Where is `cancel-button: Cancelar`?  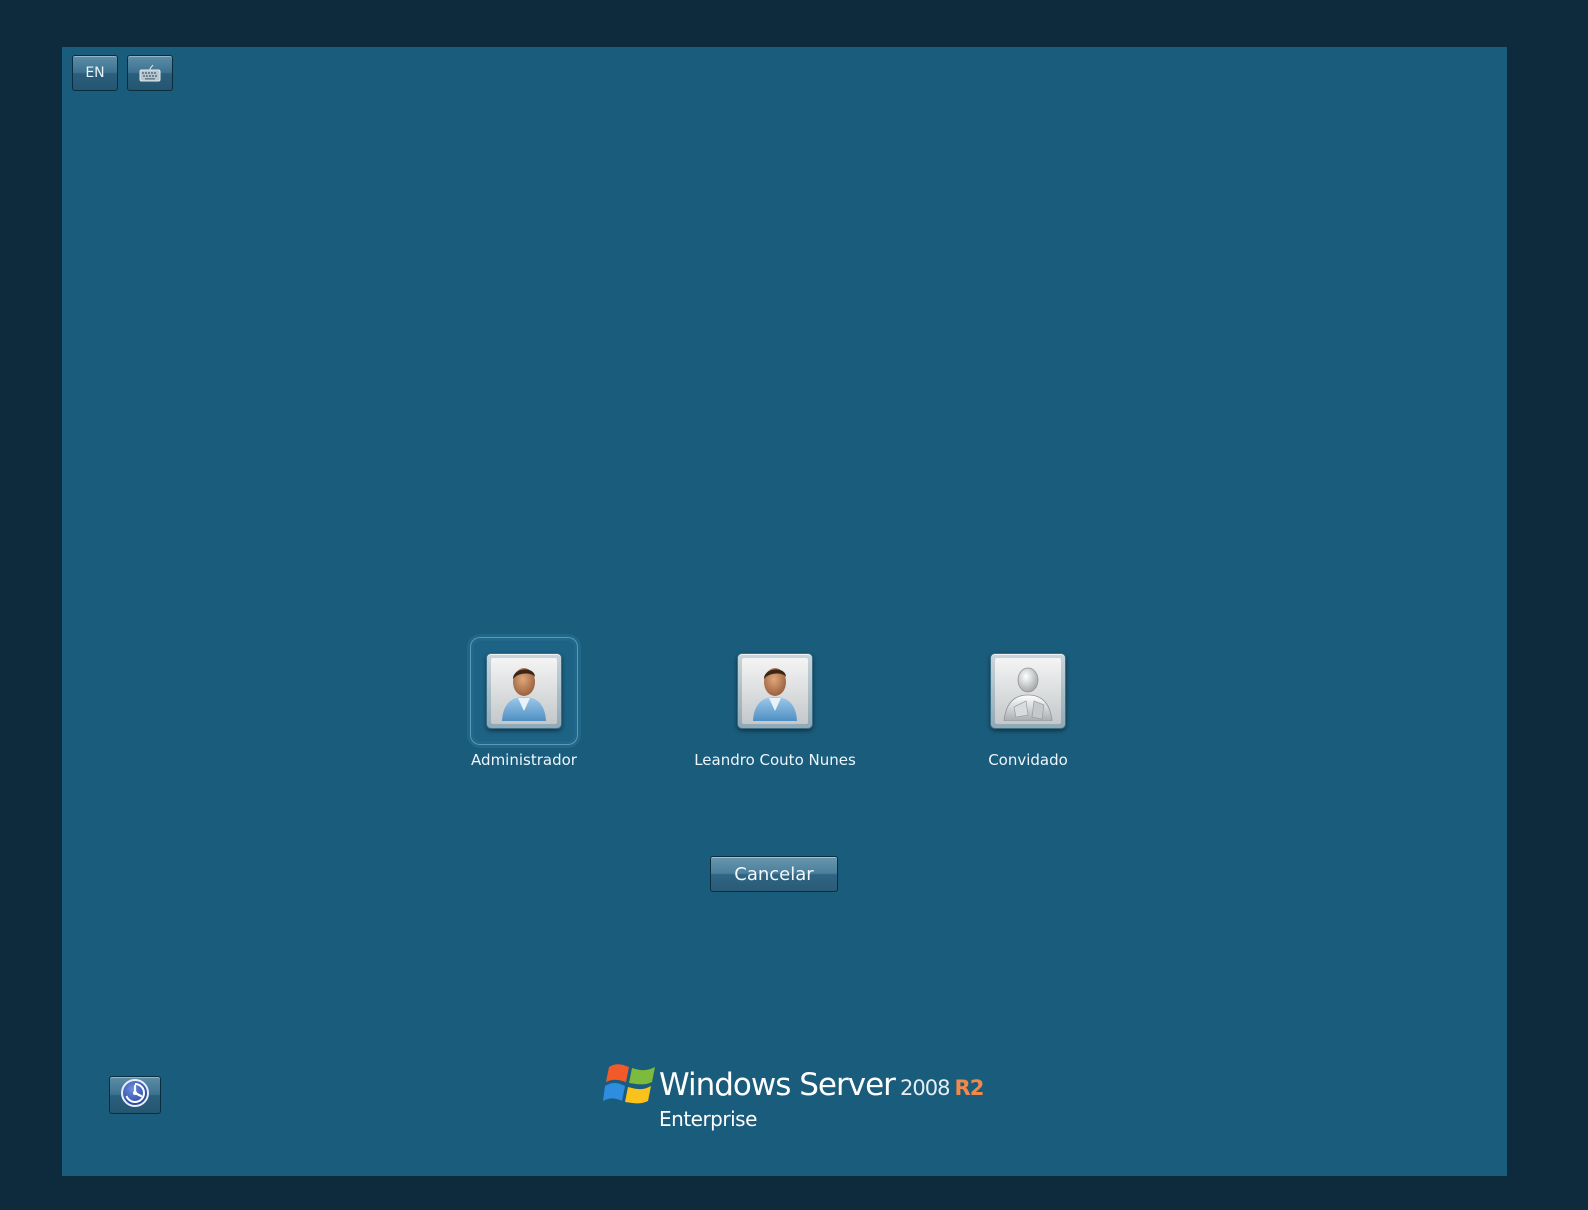
cancel-button: Cancelar is located at coordinates (774, 874).